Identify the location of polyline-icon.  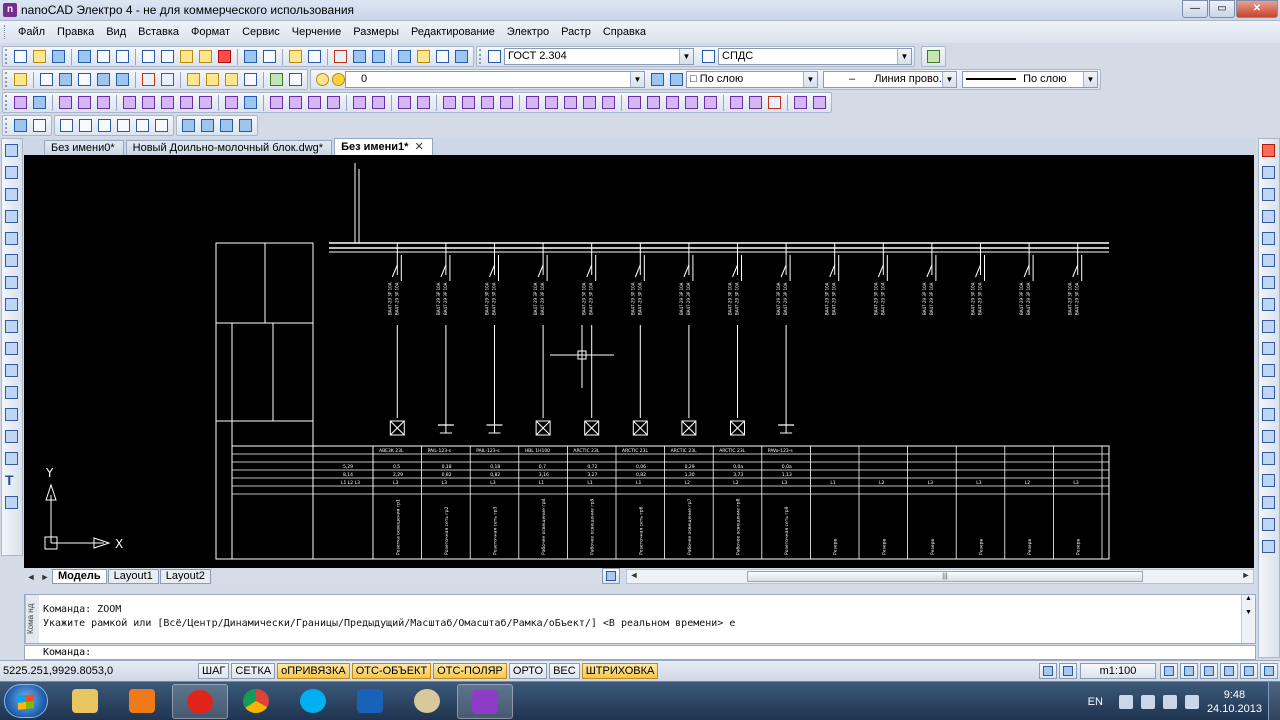
(11, 194).